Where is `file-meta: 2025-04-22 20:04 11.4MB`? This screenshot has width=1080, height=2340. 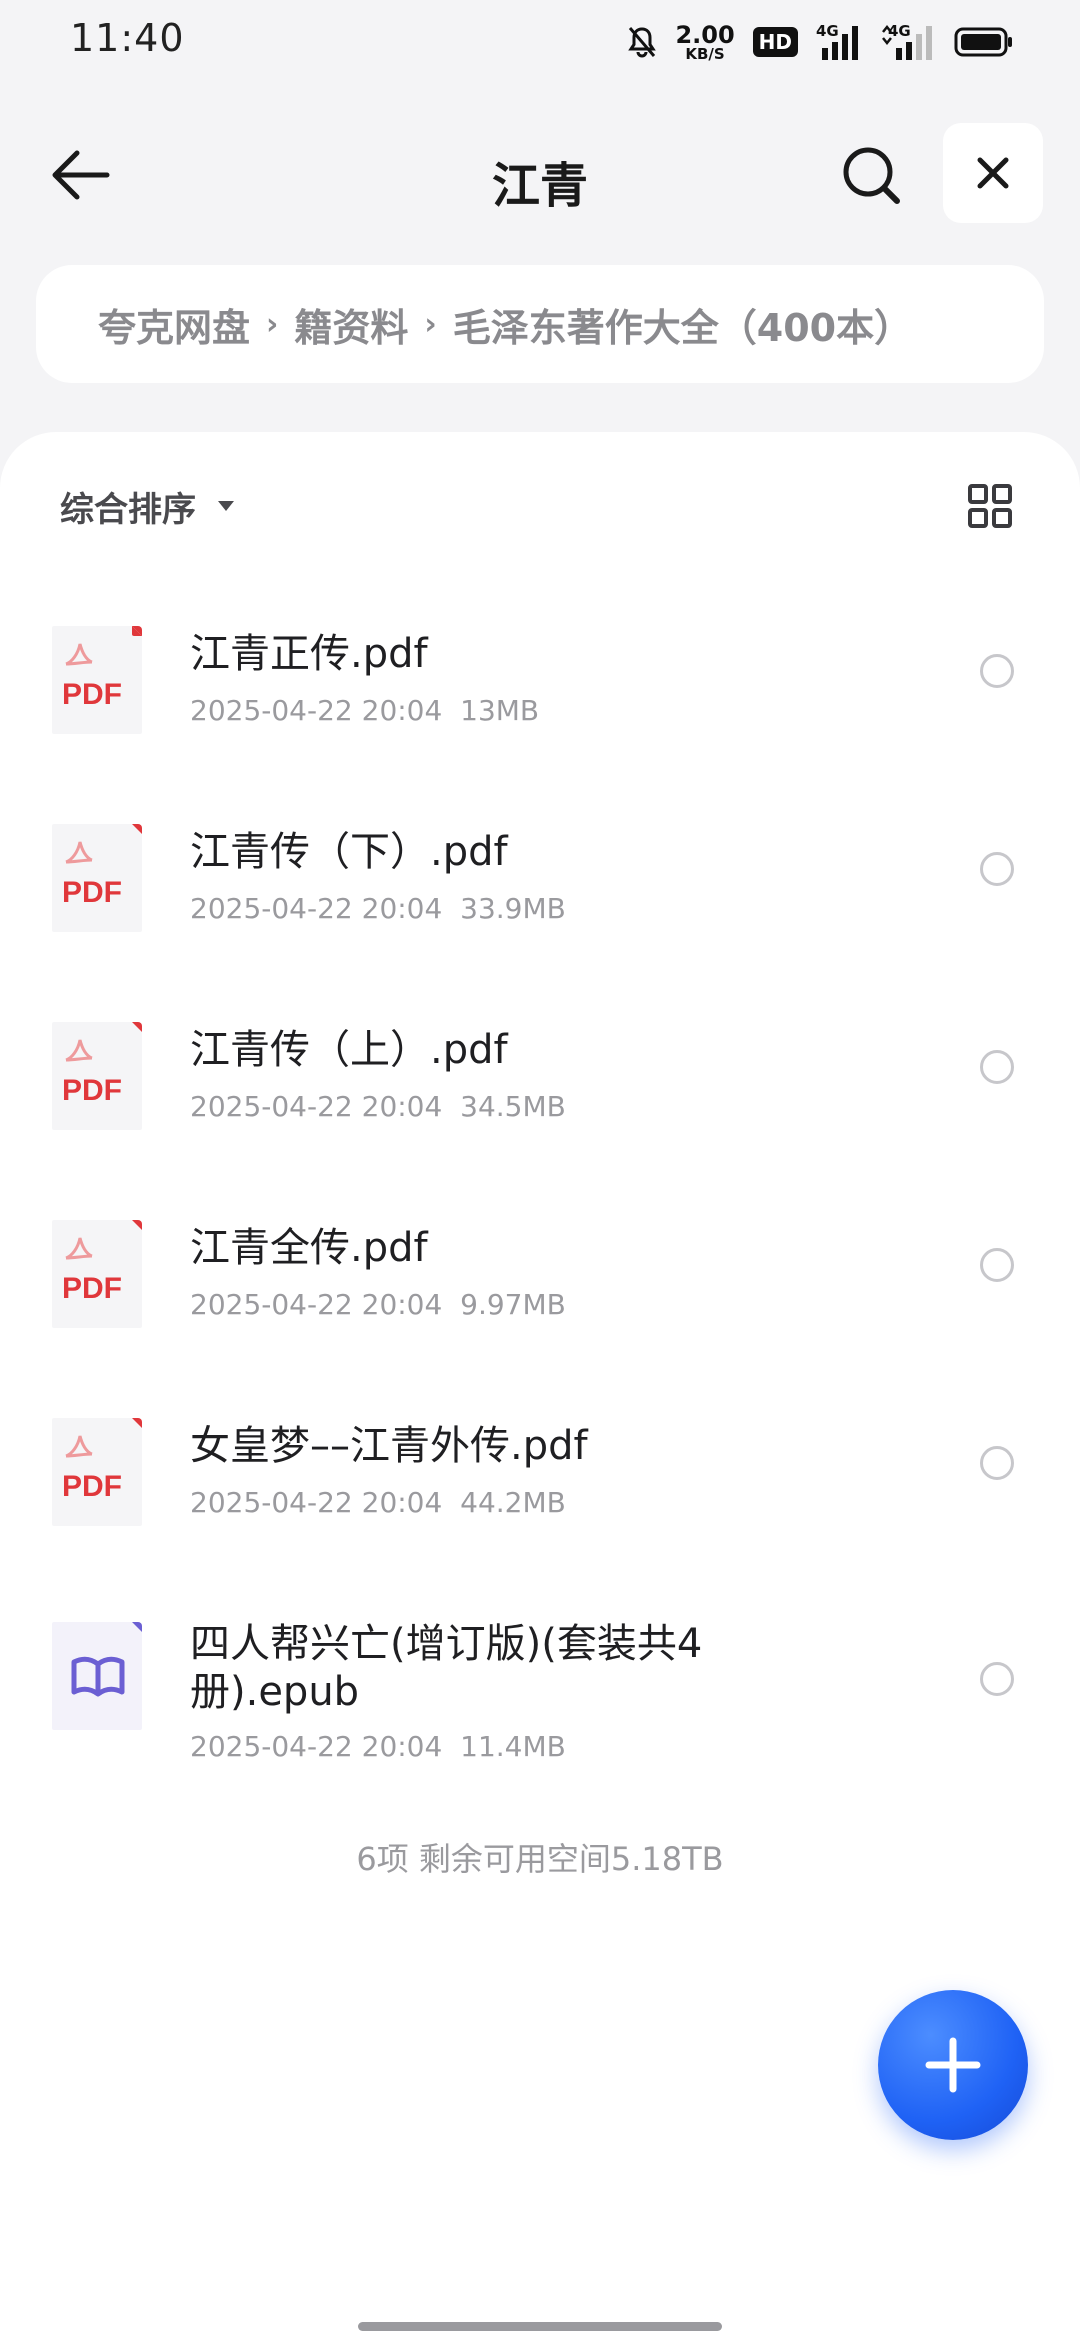
file-meta: 2025-04-22 20:04 11.4MB is located at coordinates (378, 1746).